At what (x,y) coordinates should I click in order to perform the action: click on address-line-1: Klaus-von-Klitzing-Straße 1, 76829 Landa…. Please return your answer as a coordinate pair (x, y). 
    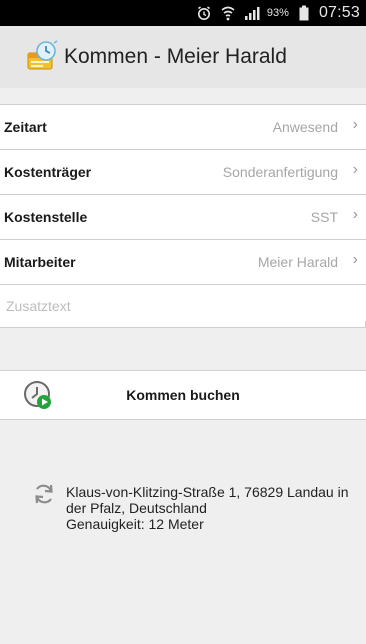
    Looking at the image, I should click on (207, 492).